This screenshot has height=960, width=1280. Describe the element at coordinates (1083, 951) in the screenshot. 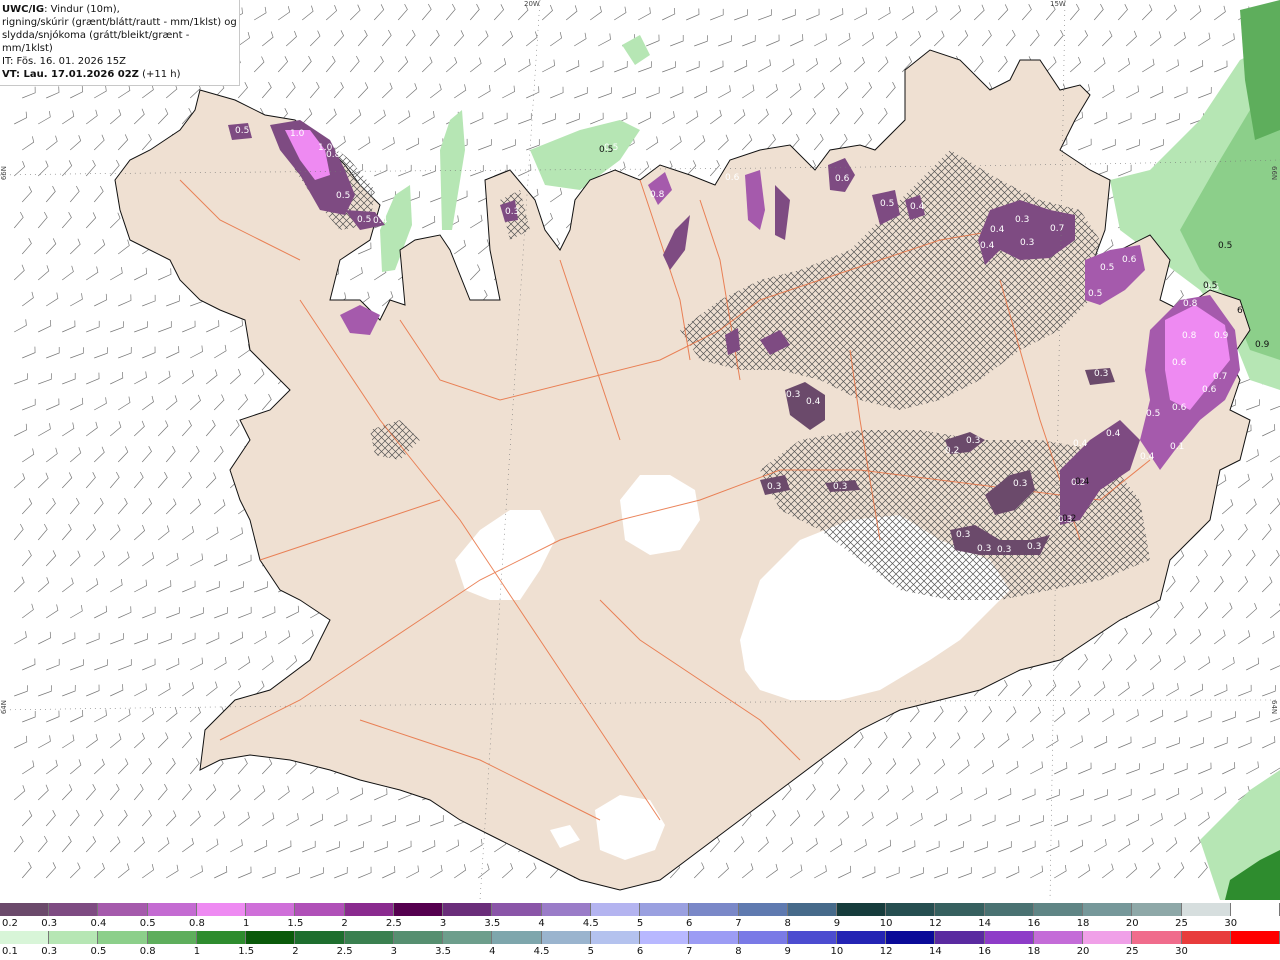

I see `legend-label: 20` at that location.